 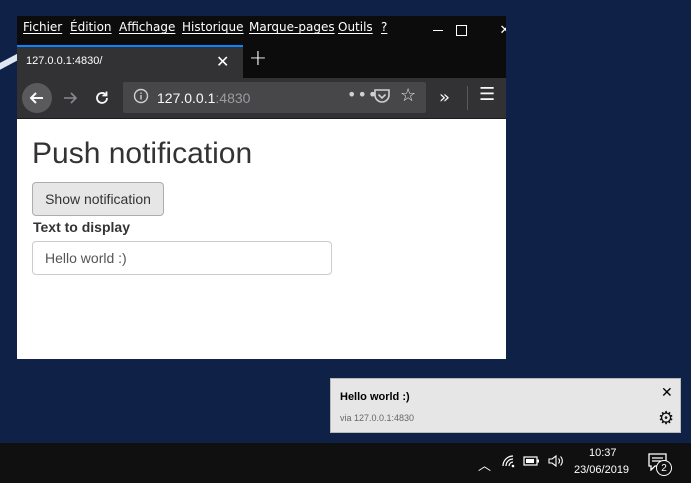 What do you see at coordinates (37, 98) in the screenshot?
I see `back-arrow-icon` at bounding box center [37, 98].